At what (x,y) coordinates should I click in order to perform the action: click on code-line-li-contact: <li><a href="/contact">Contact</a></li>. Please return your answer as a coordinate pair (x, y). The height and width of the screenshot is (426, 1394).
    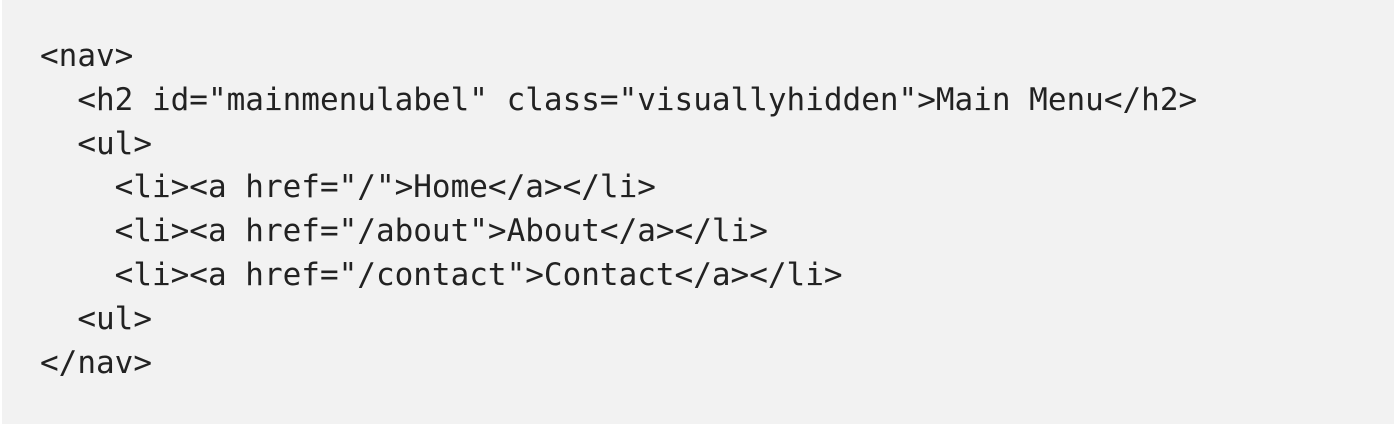
    Looking at the image, I should click on (441, 274).